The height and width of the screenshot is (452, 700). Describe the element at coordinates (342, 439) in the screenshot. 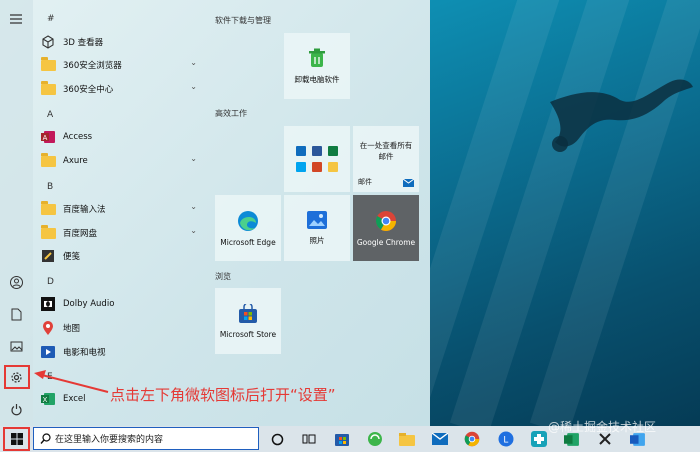

I see `taskbar-store-icon` at that location.